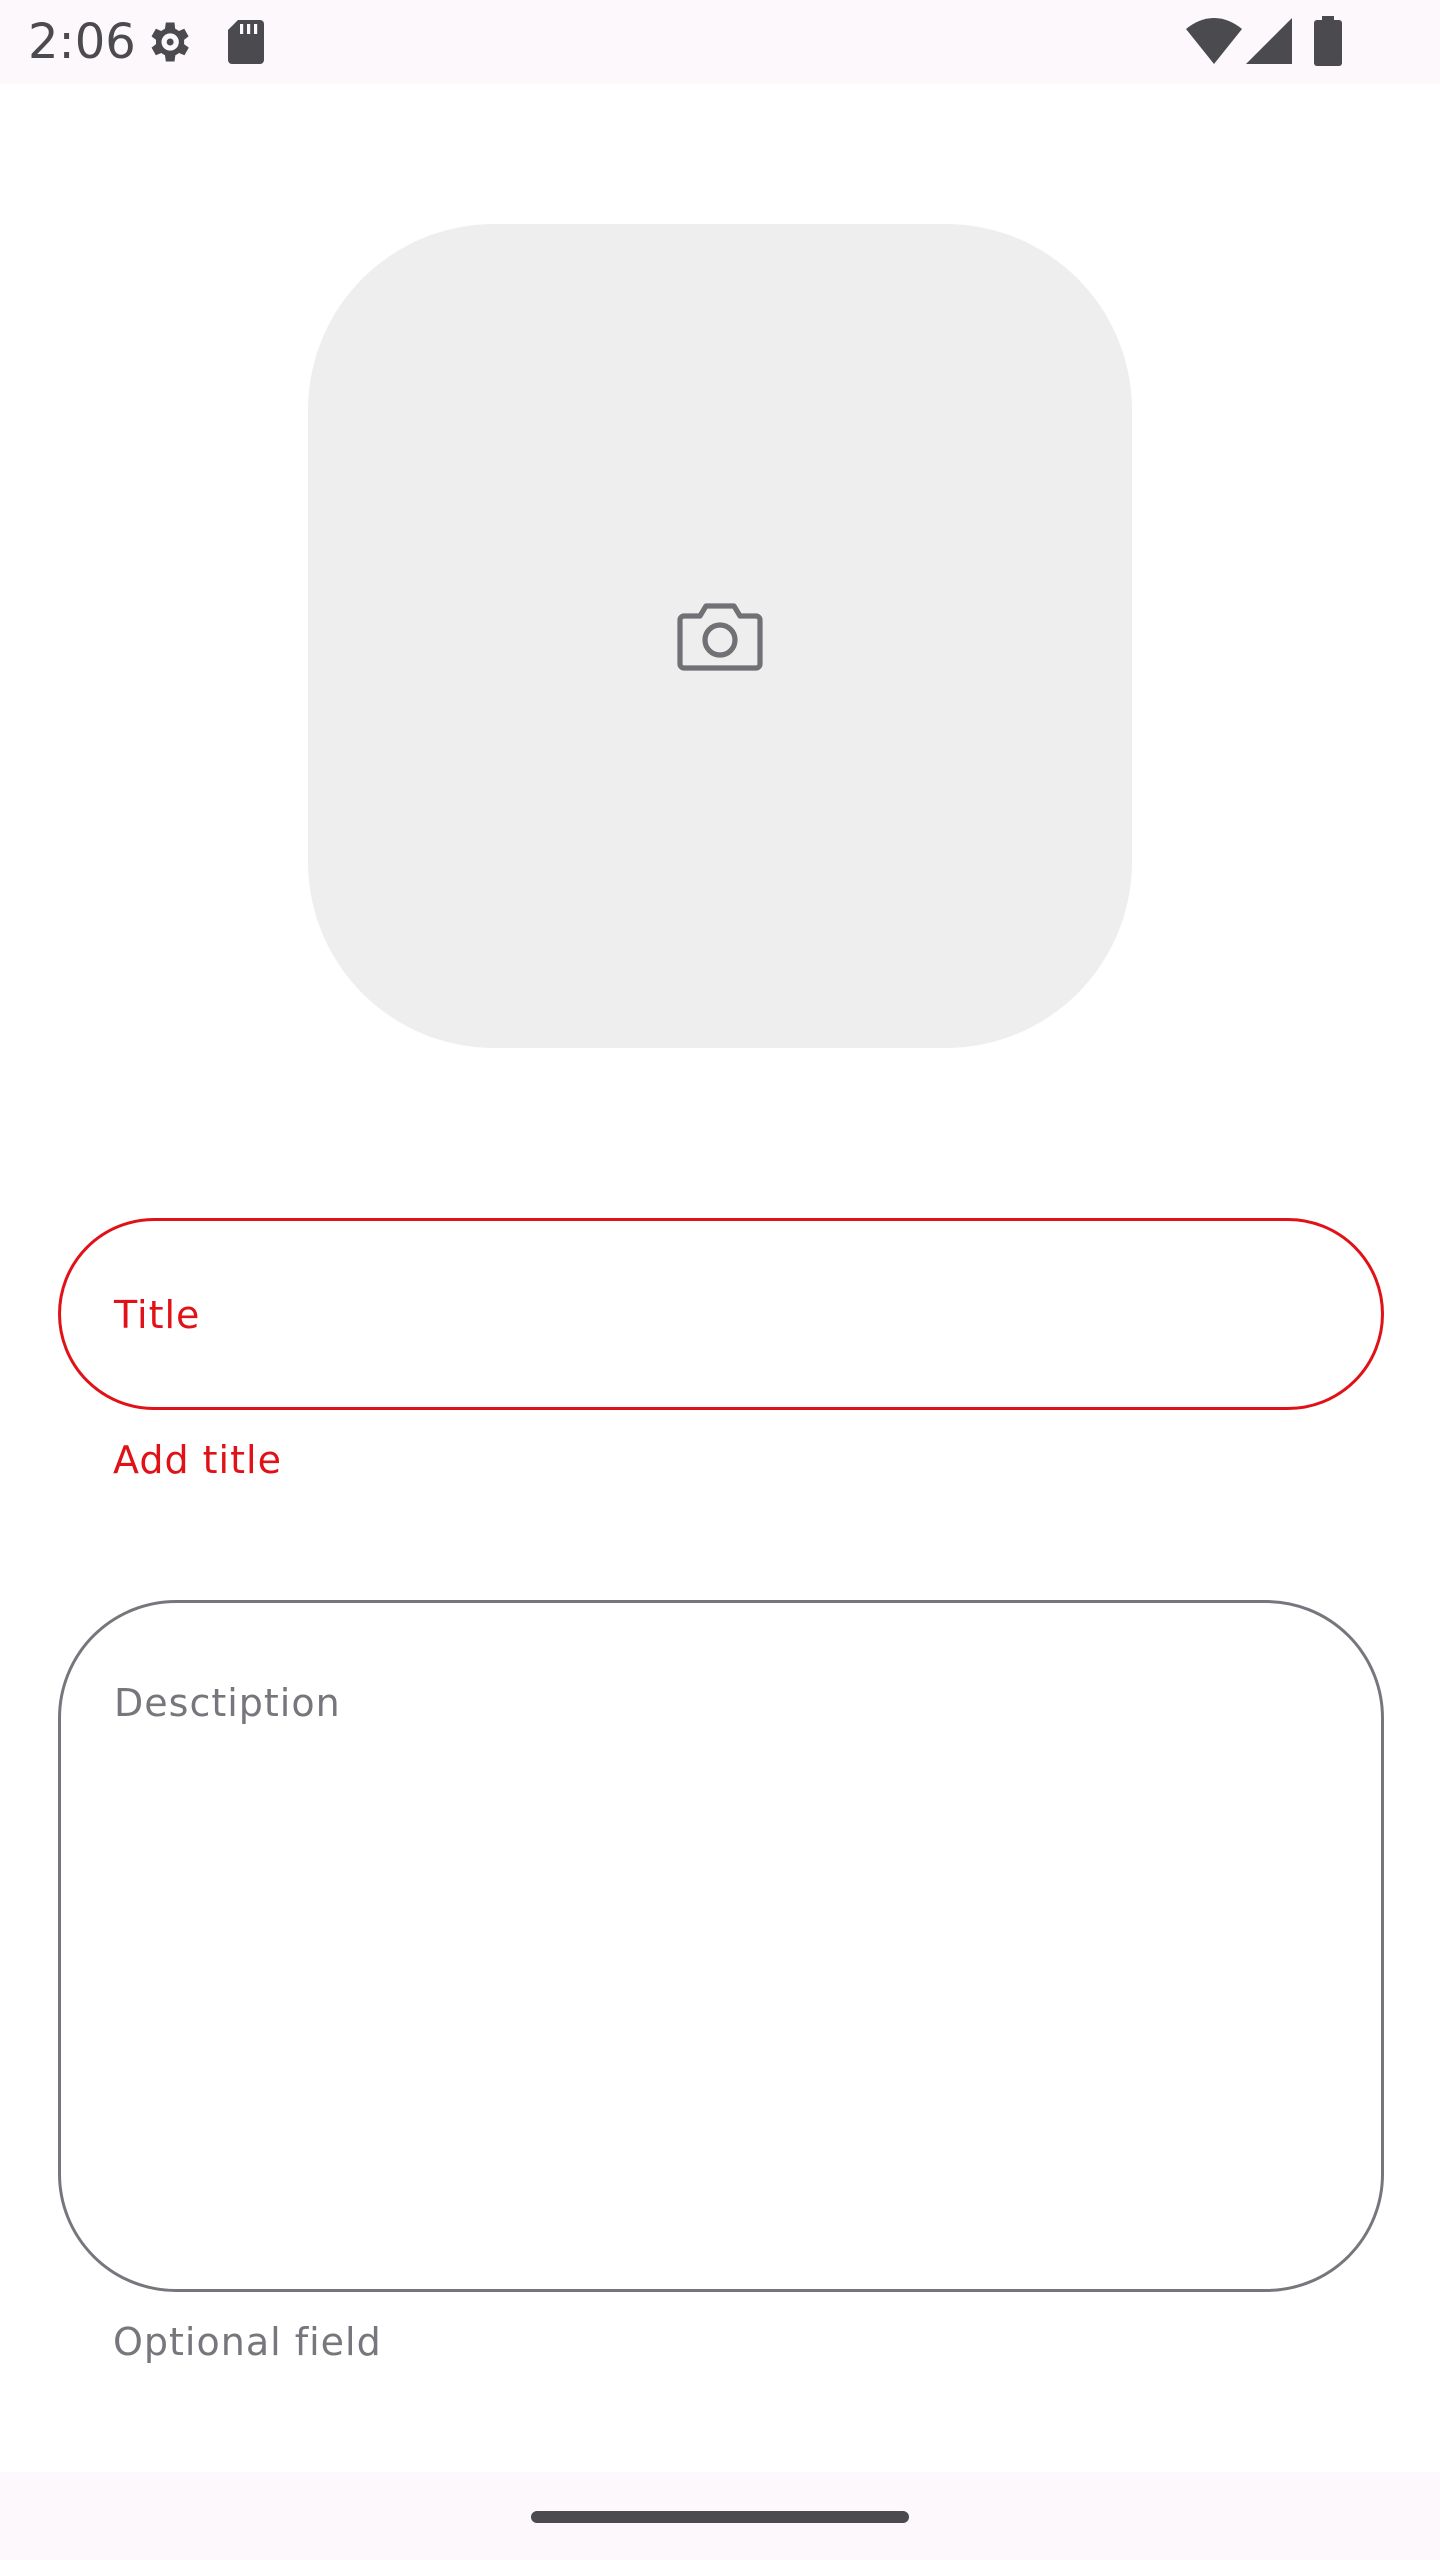  What do you see at coordinates (170, 42) in the screenshot?
I see `settings-gear-icon` at bounding box center [170, 42].